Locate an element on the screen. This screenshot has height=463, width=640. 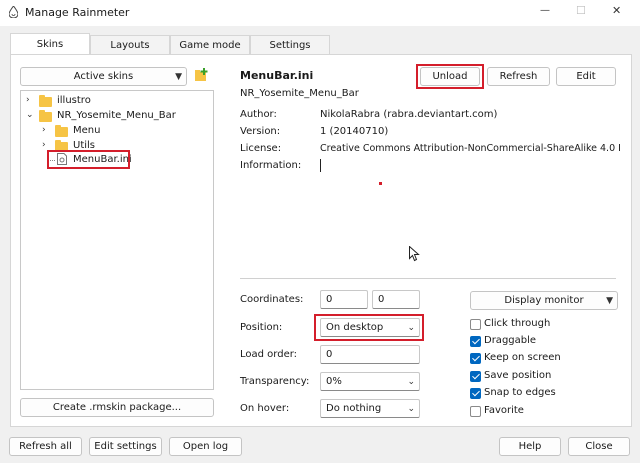
skin-file-name: MenuBar.ini is located at coordinates (277, 75).